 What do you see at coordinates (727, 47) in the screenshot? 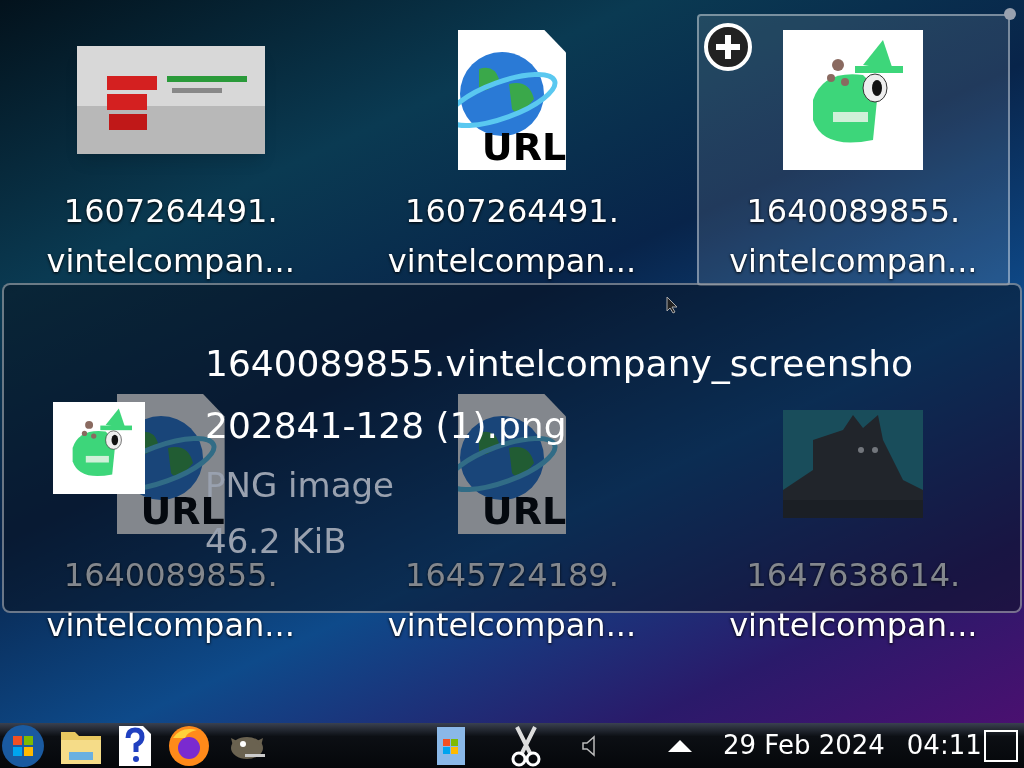
I see `add-icon` at bounding box center [727, 47].